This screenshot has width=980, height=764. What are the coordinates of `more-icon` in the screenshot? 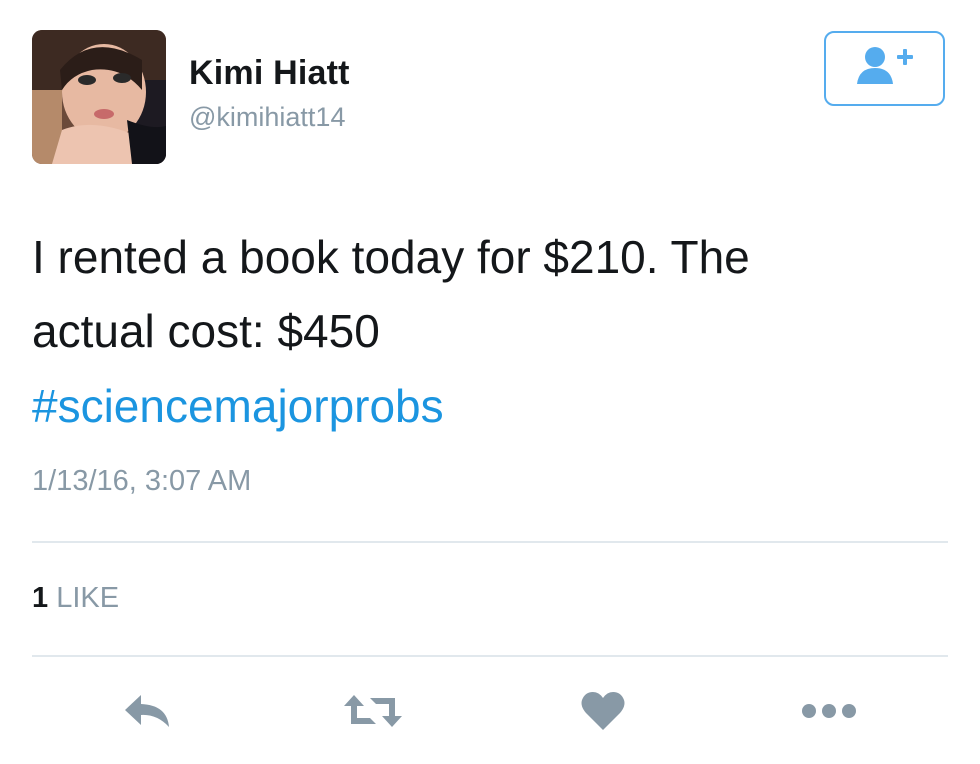 It's located at (829, 713).